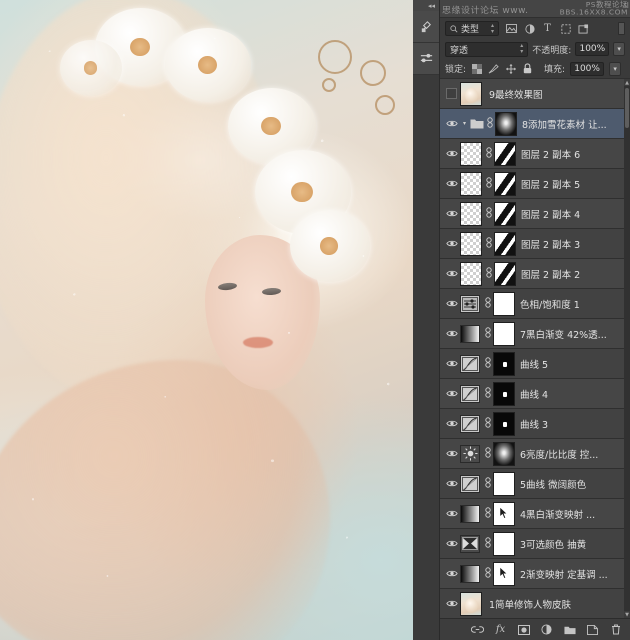  I want to click on layer-row: 9最终效果图, so click(535, 94).